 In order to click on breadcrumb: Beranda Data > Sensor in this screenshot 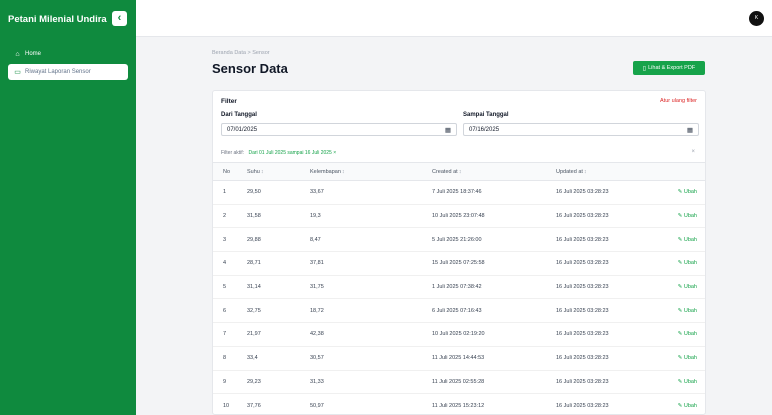, I will do `click(241, 53)`.